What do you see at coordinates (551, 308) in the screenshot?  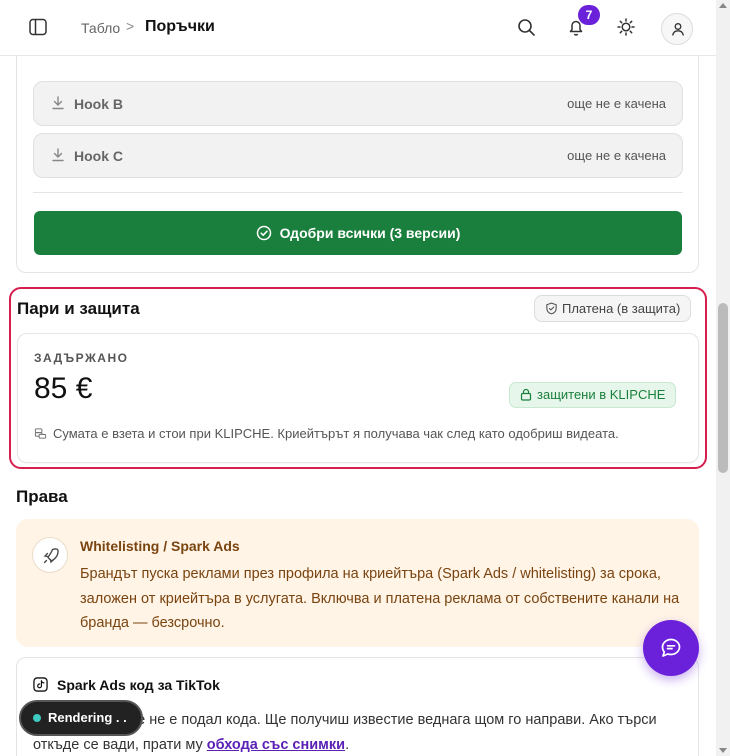 I see `shield-check-icon` at bounding box center [551, 308].